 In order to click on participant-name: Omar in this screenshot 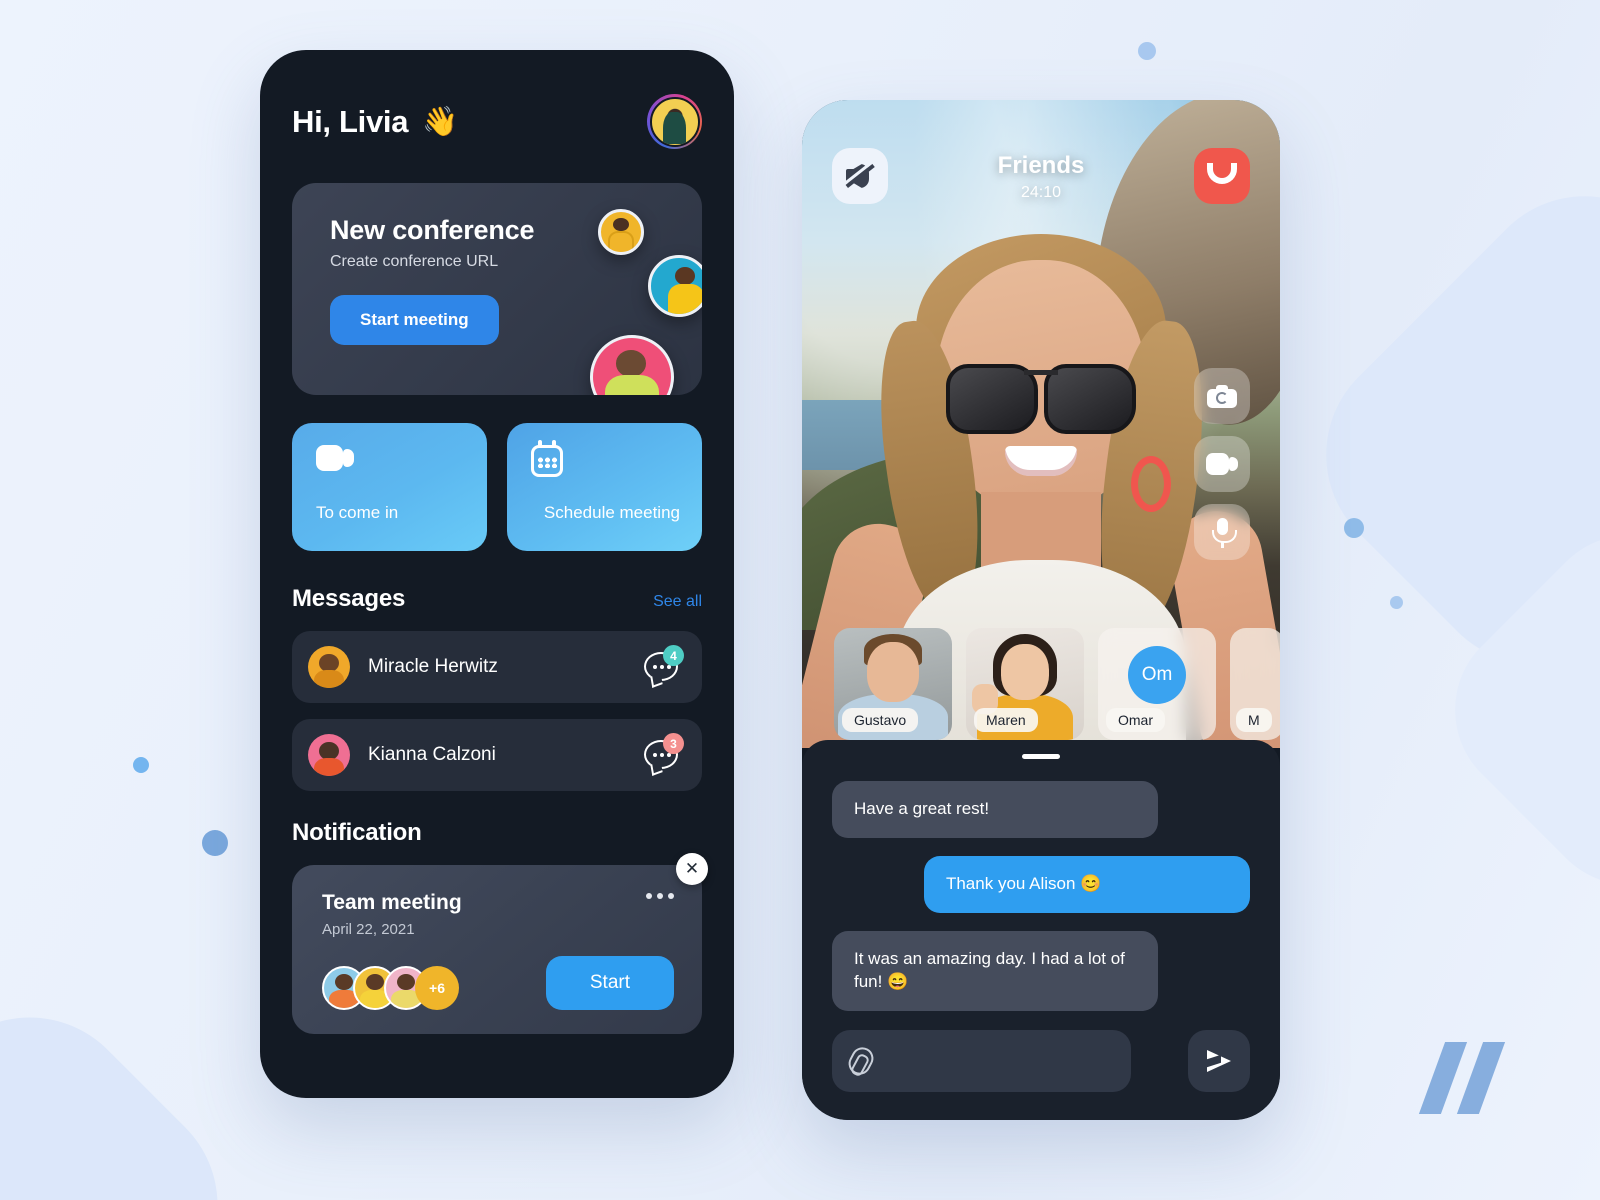, I will do `click(1135, 720)`.